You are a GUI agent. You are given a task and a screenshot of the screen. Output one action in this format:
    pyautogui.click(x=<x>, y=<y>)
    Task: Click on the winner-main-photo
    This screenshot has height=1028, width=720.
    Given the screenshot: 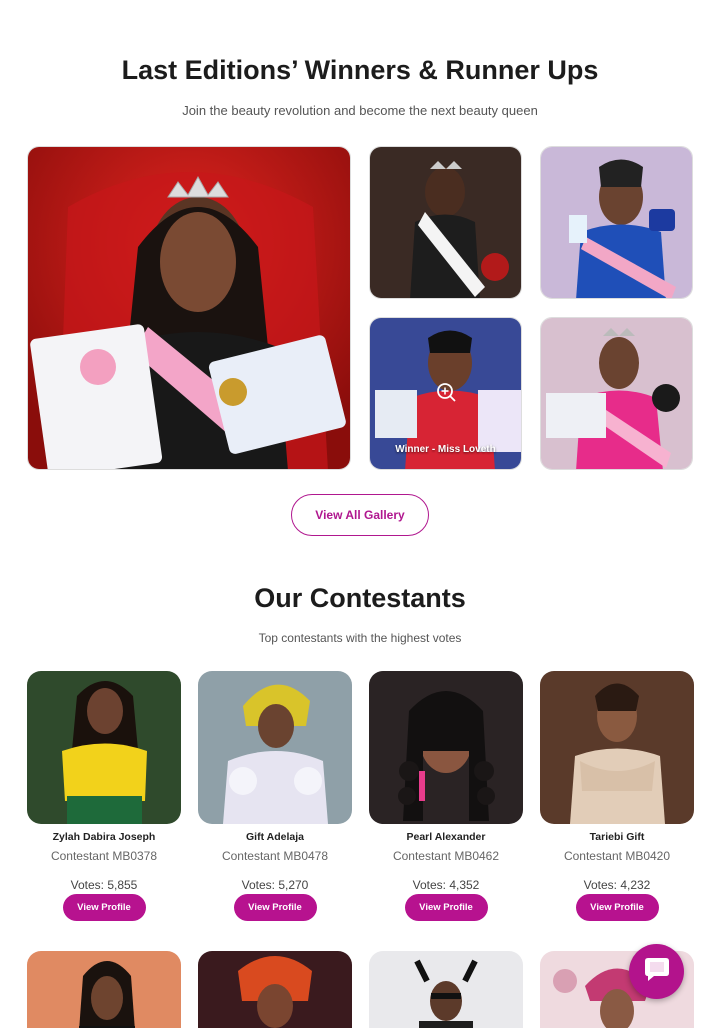 What is the action you would take?
    pyautogui.click(x=189, y=308)
    